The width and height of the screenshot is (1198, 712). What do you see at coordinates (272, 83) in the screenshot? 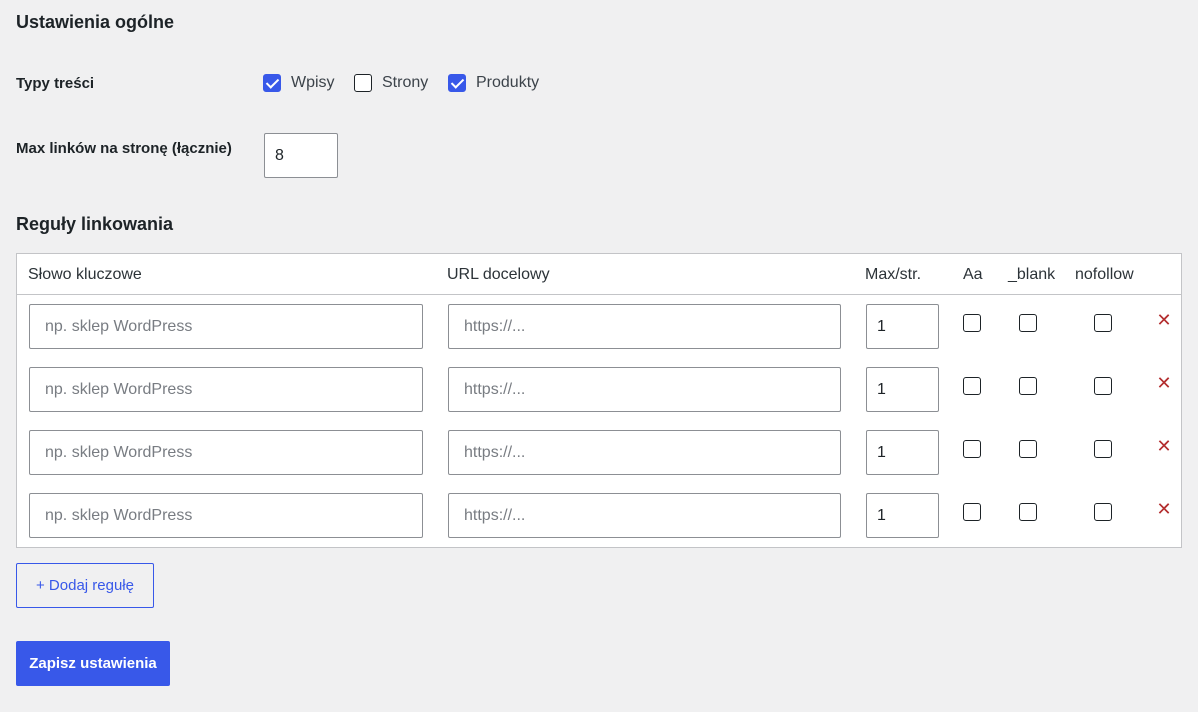
I see `checkbox-wpisy` at bounding box center [272, 83].